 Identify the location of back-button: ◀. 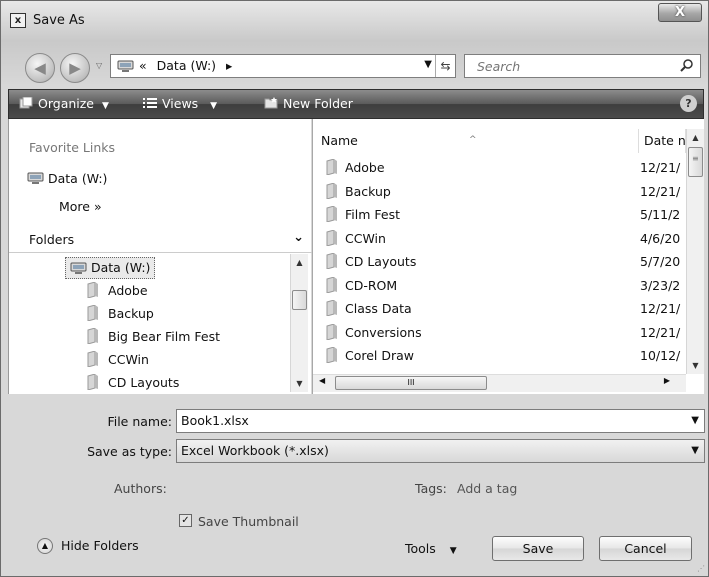
(40, 68).